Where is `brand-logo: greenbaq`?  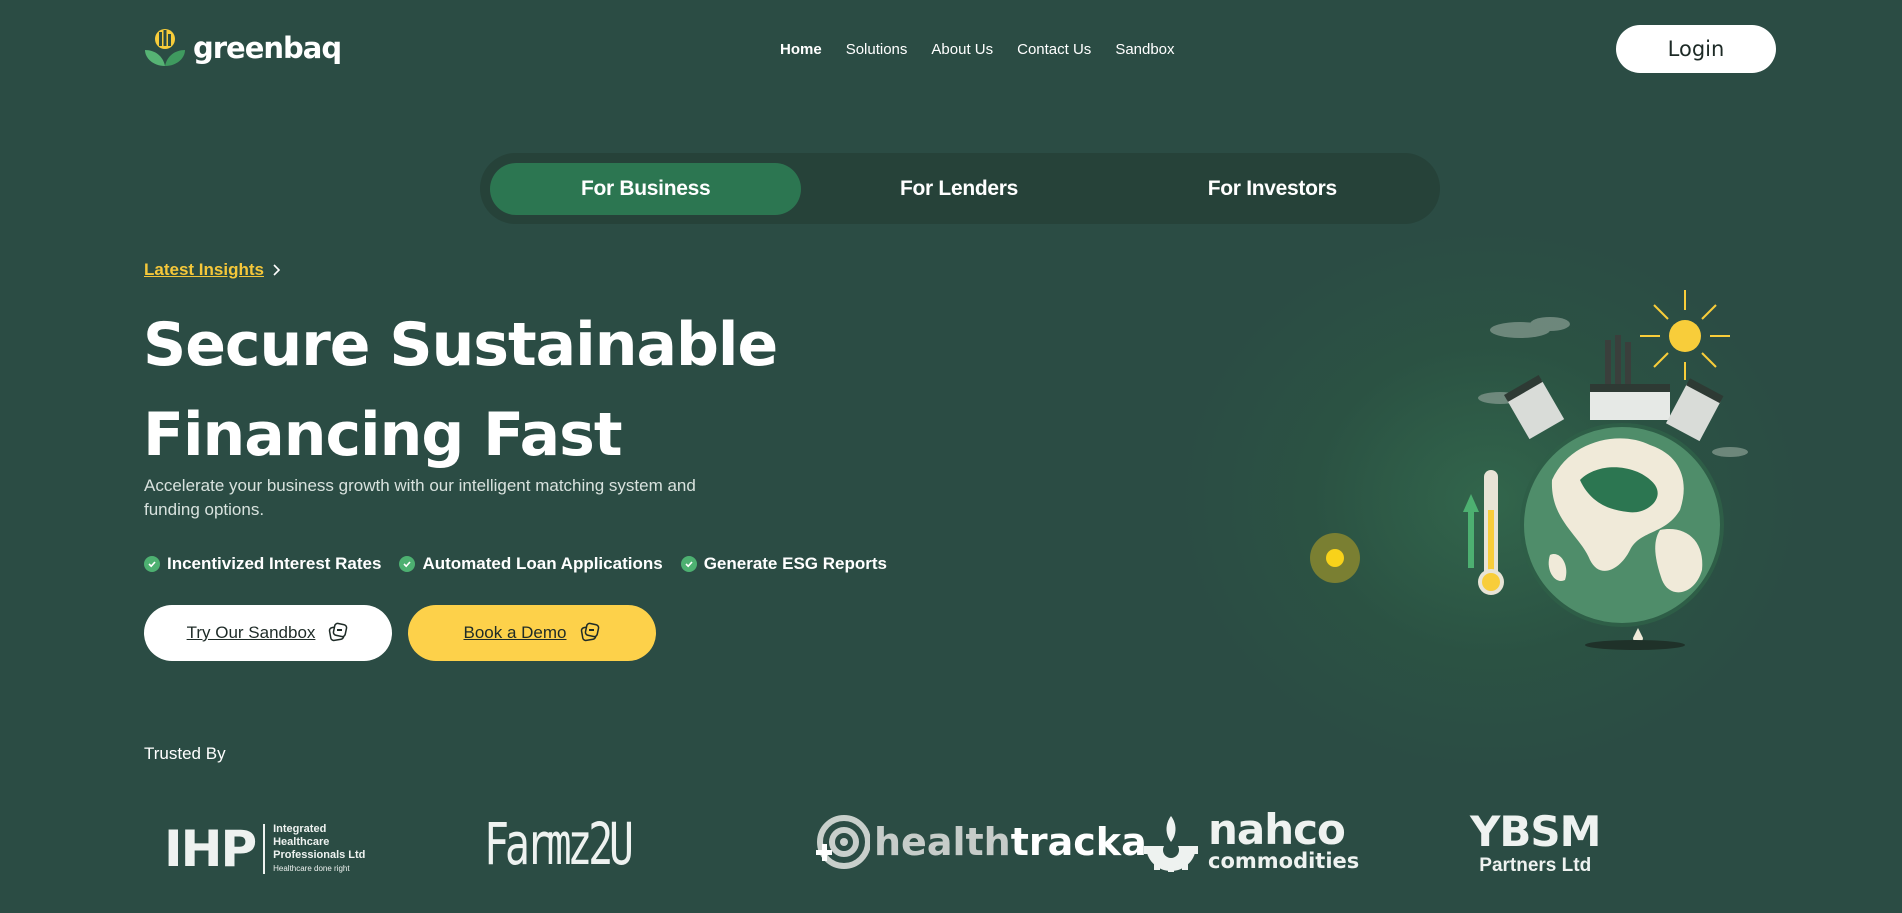 brand-logo: greenbaq is located at coordinates (242, 48).